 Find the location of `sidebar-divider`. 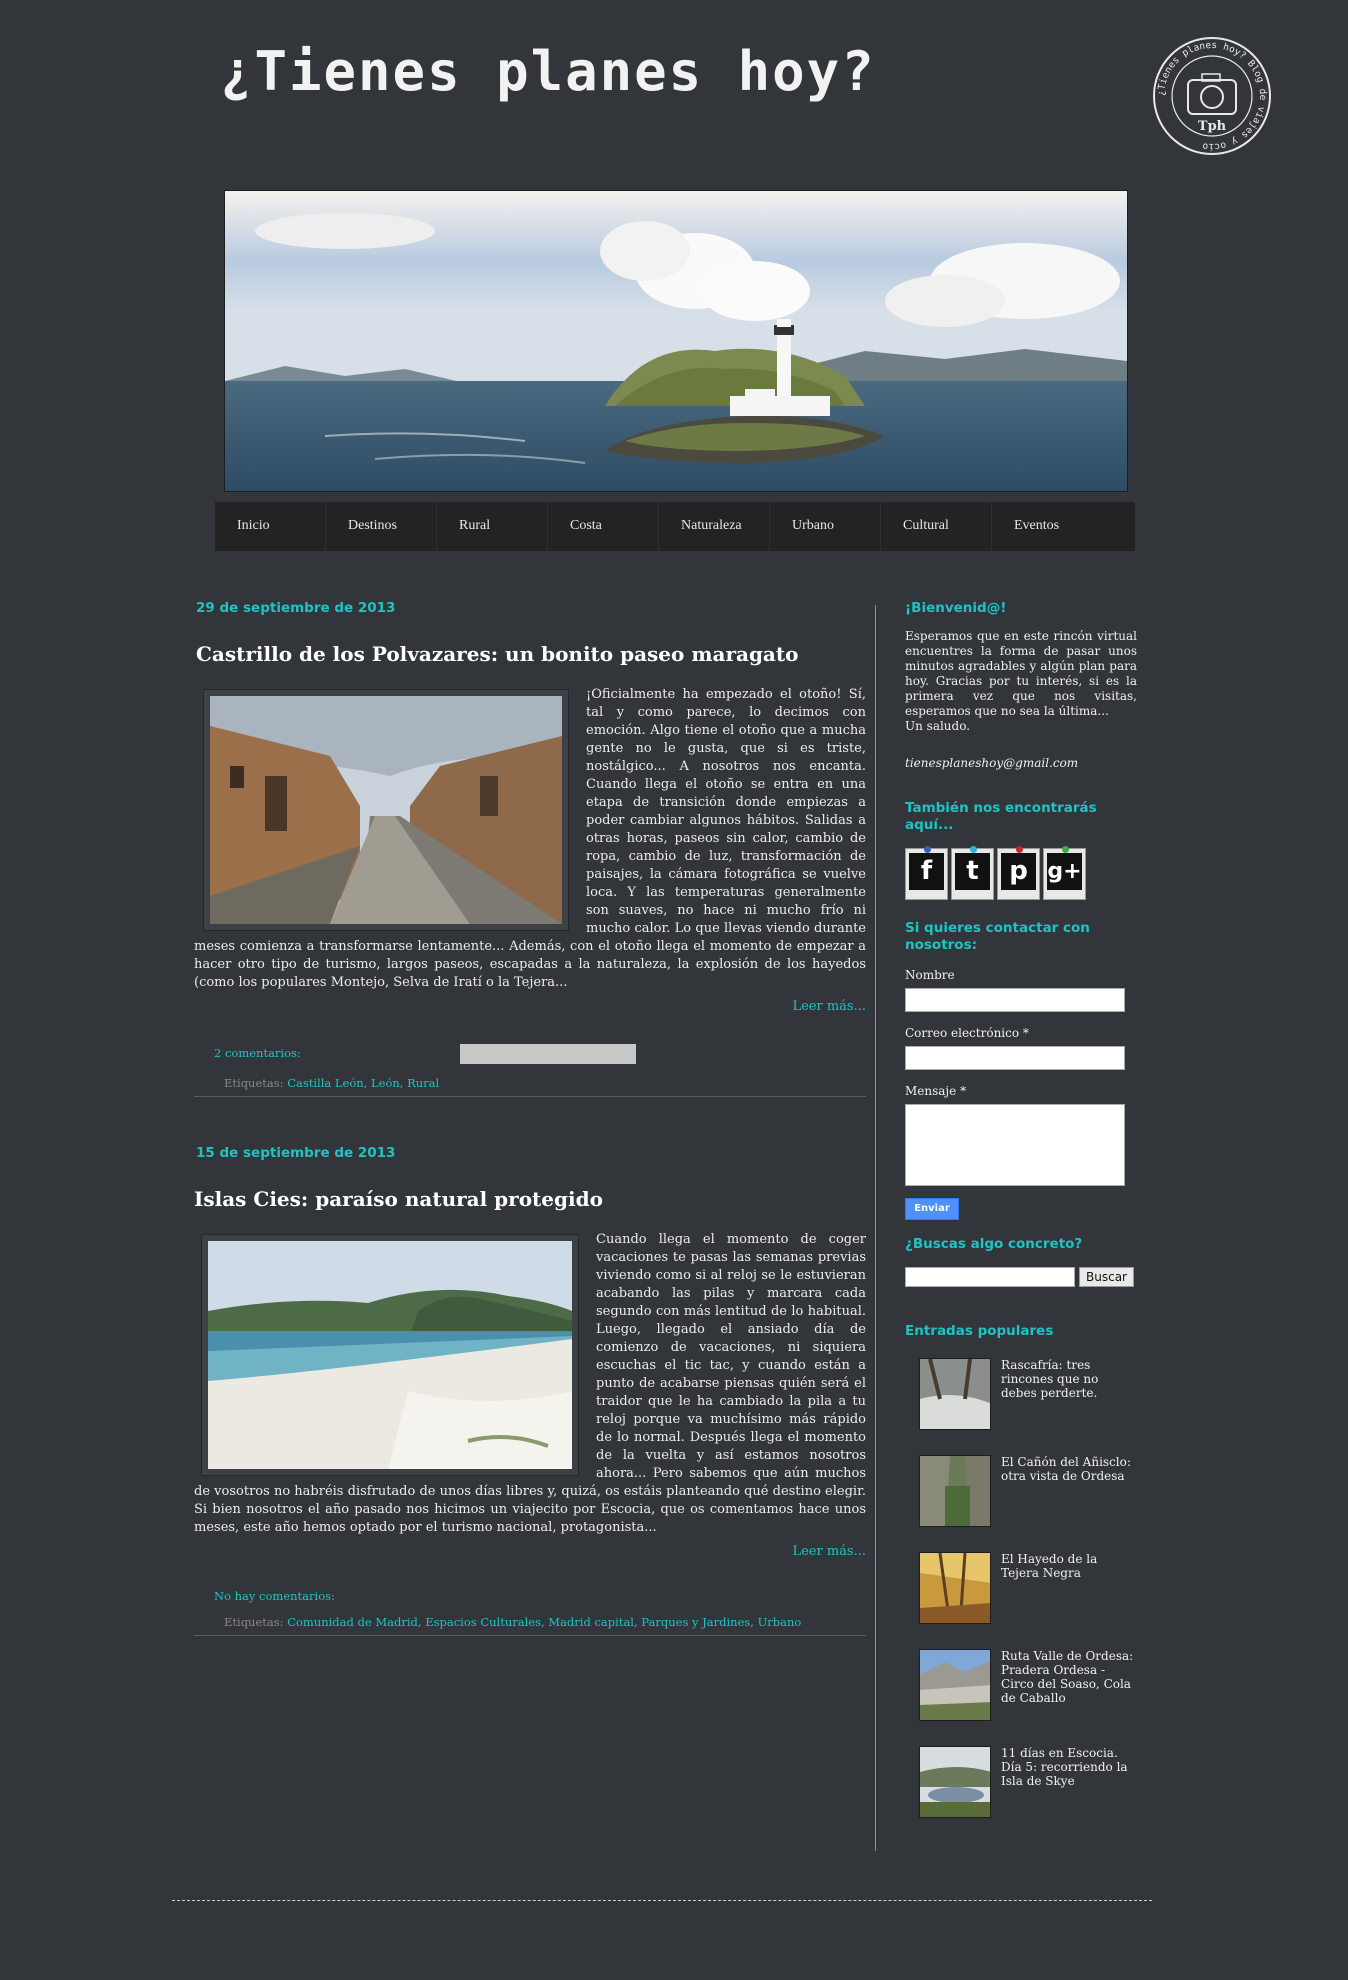

sidebar-divider is located at coordinates (875, 1228).